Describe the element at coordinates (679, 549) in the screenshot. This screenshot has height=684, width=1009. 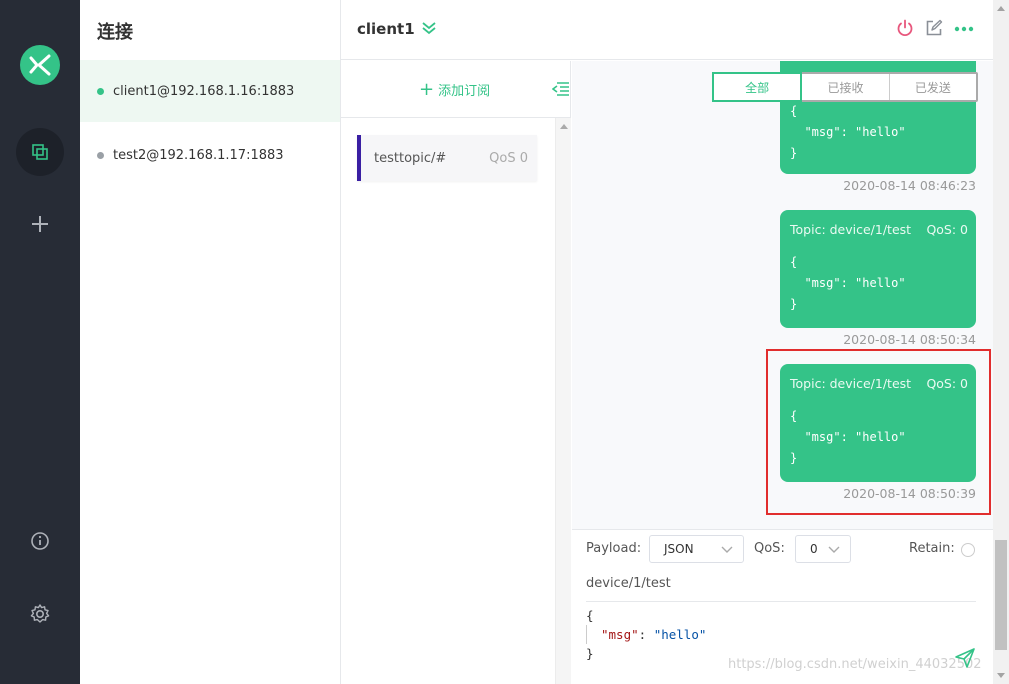
I see `payload-format-value: JSON` at that location.